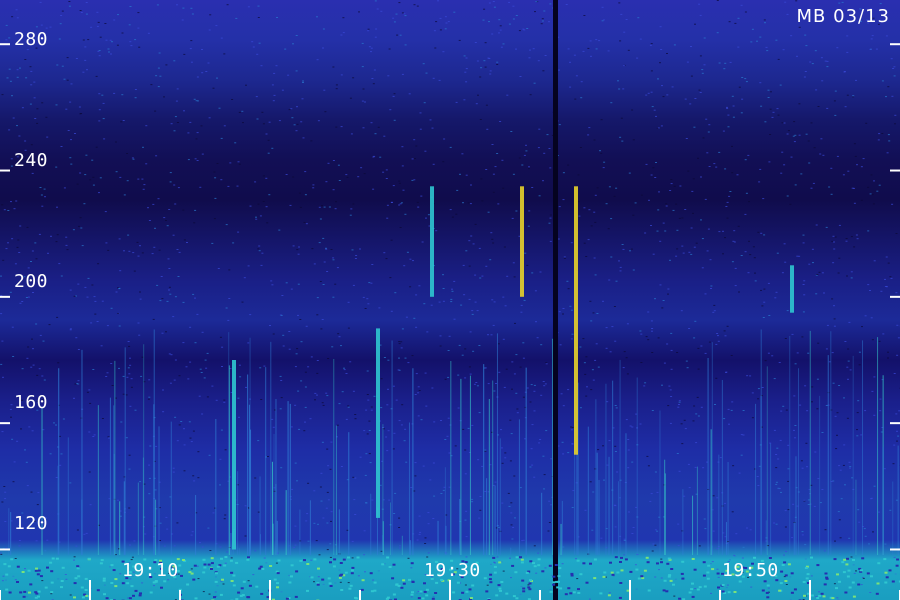  What do you see at coordinates (150, 570) in the screenshot?
I see `x-tick-label-1910: 19:10` at bounding box center [150, 570].